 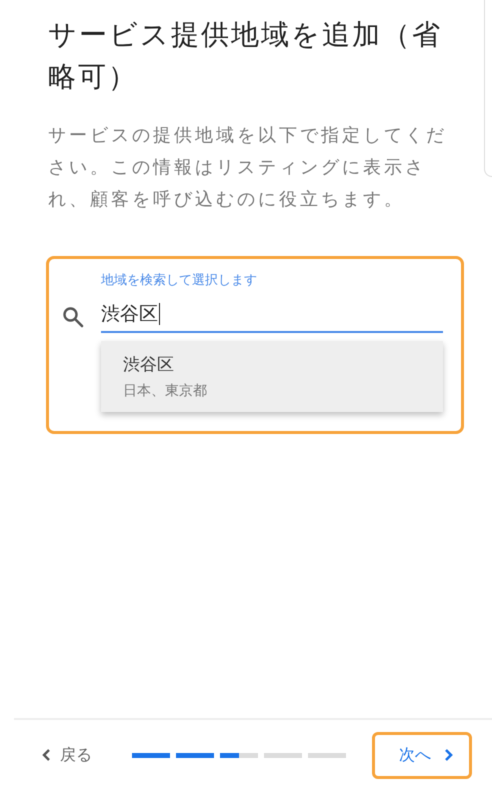 I want to click on search-icon, so click(x=73, y=317).